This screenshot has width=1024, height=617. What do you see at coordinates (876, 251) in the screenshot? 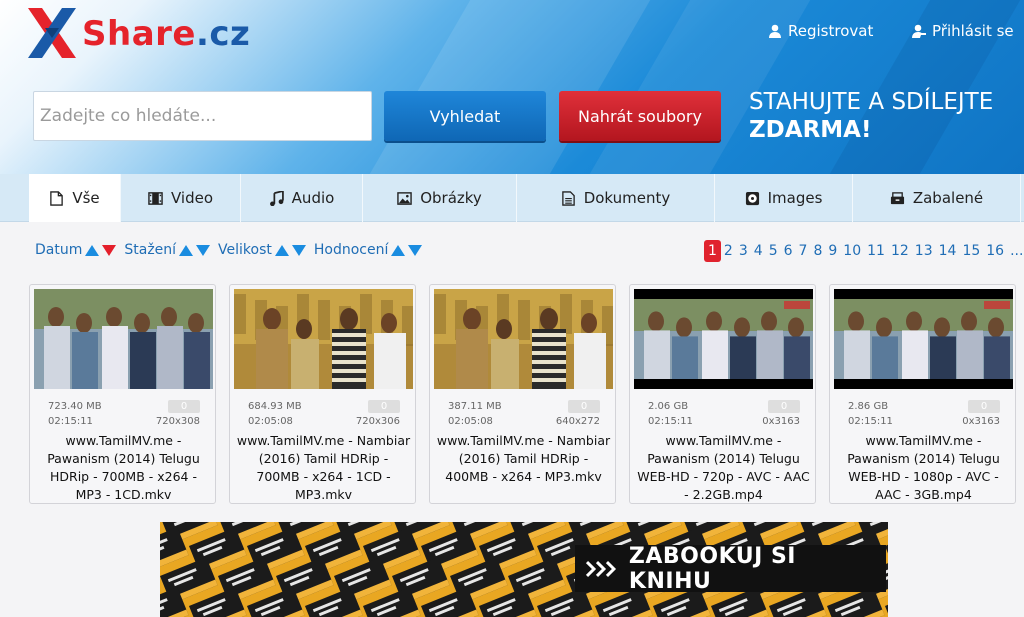
I see `page-link: 11` at bounding box center [876, 251].